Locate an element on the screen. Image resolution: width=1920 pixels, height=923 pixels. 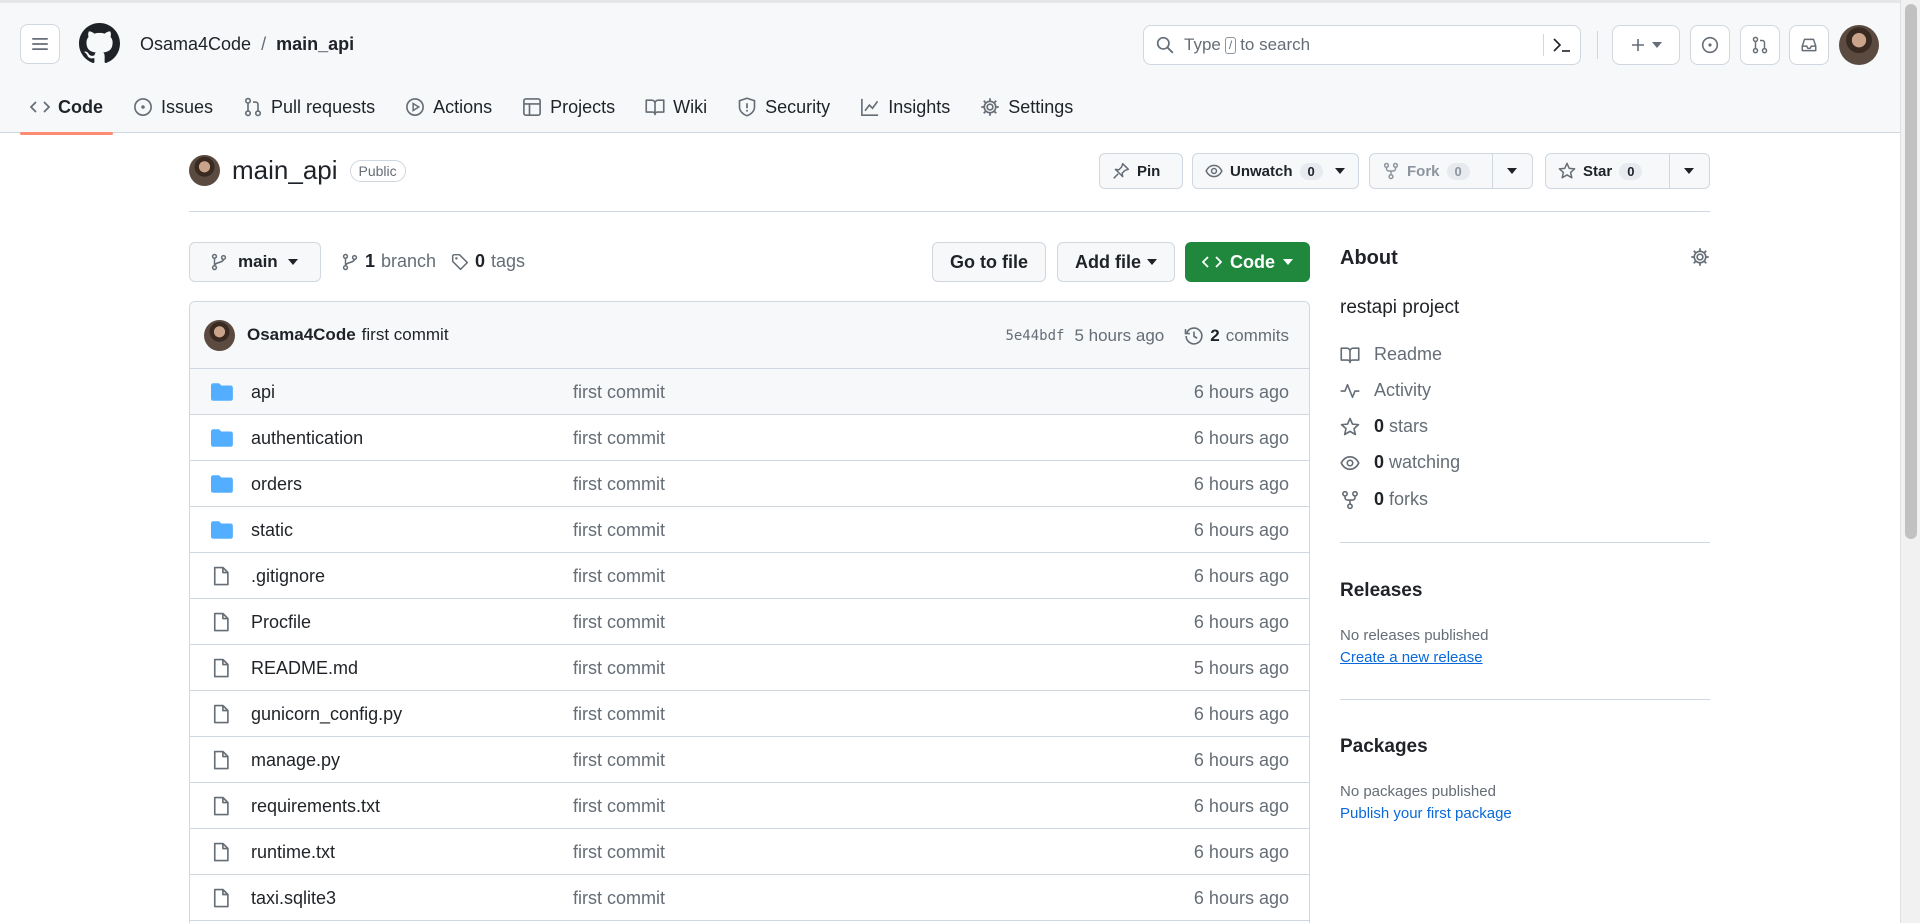
file-row: static first commit 6 hours ago is located at coordinates (749, 530).